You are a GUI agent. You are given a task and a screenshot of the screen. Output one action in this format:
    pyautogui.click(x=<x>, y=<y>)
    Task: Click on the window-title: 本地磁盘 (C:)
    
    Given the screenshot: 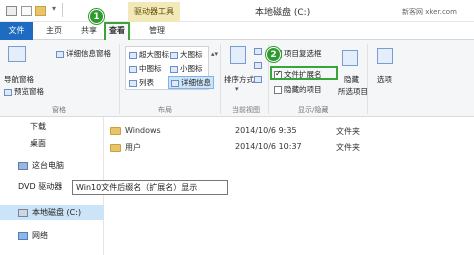 What is the action you would take?
    pyautogui.click(x=283, y=13)
    